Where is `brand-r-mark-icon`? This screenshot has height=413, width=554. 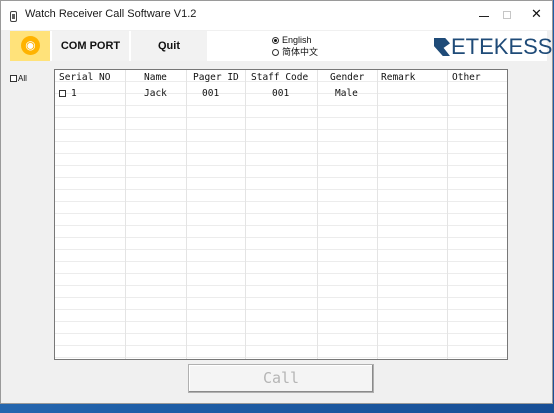
brand-r-mark-icon is located at coordinates (442, 47).